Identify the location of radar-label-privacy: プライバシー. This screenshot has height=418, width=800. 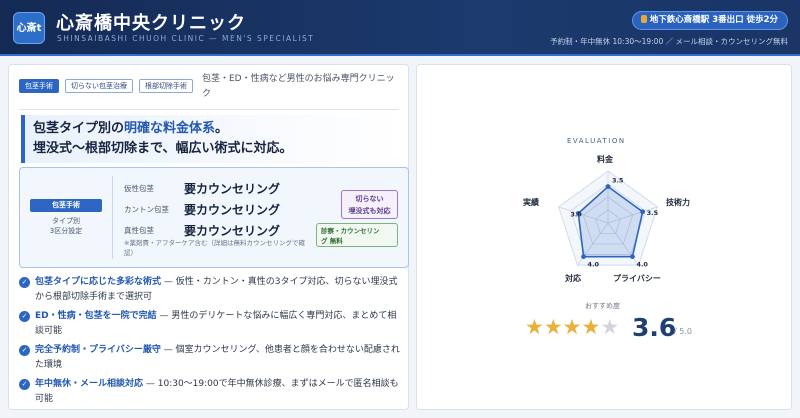
(637, 278).